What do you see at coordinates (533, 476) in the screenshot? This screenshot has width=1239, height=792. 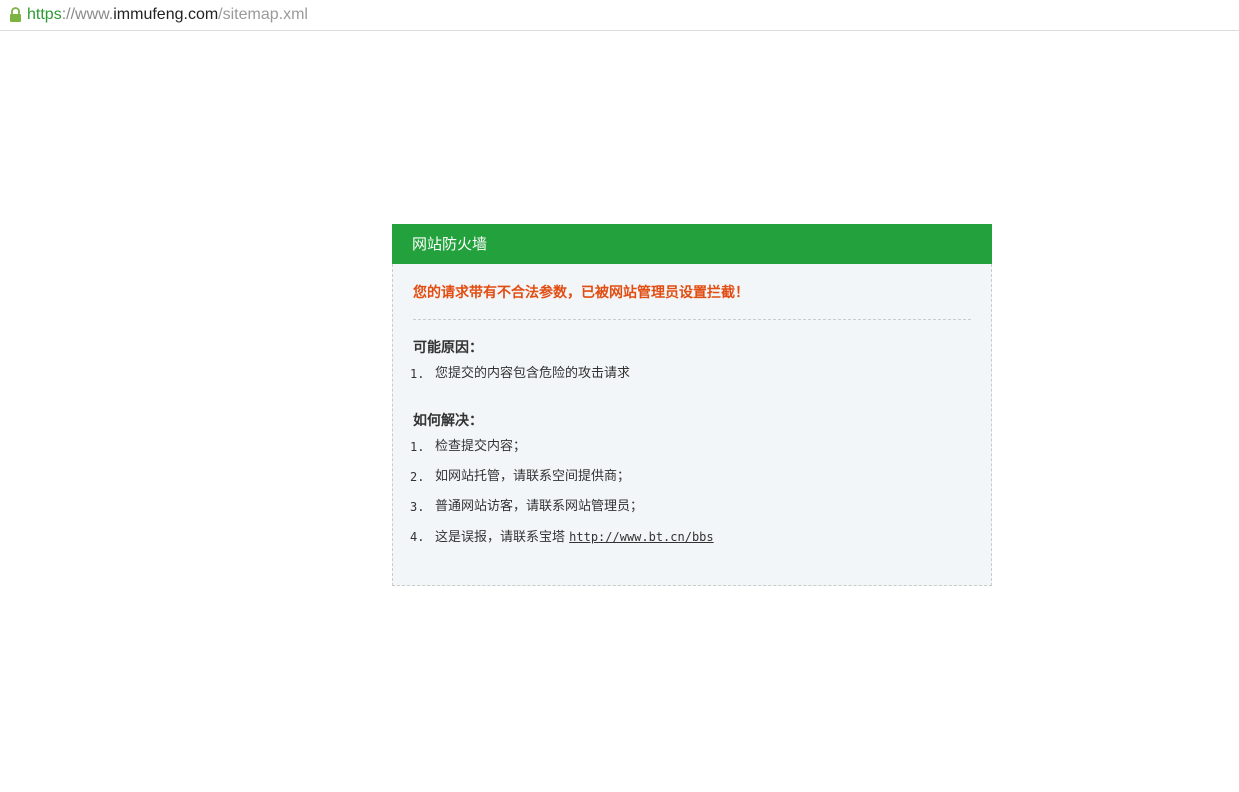 I see `item-text: 如网站托管，请联系空间提供商；` at bounding box center [533, 476].